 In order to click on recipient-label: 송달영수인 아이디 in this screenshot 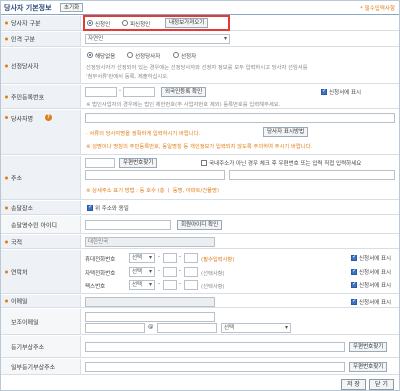, I will do `click(34, 225)`.